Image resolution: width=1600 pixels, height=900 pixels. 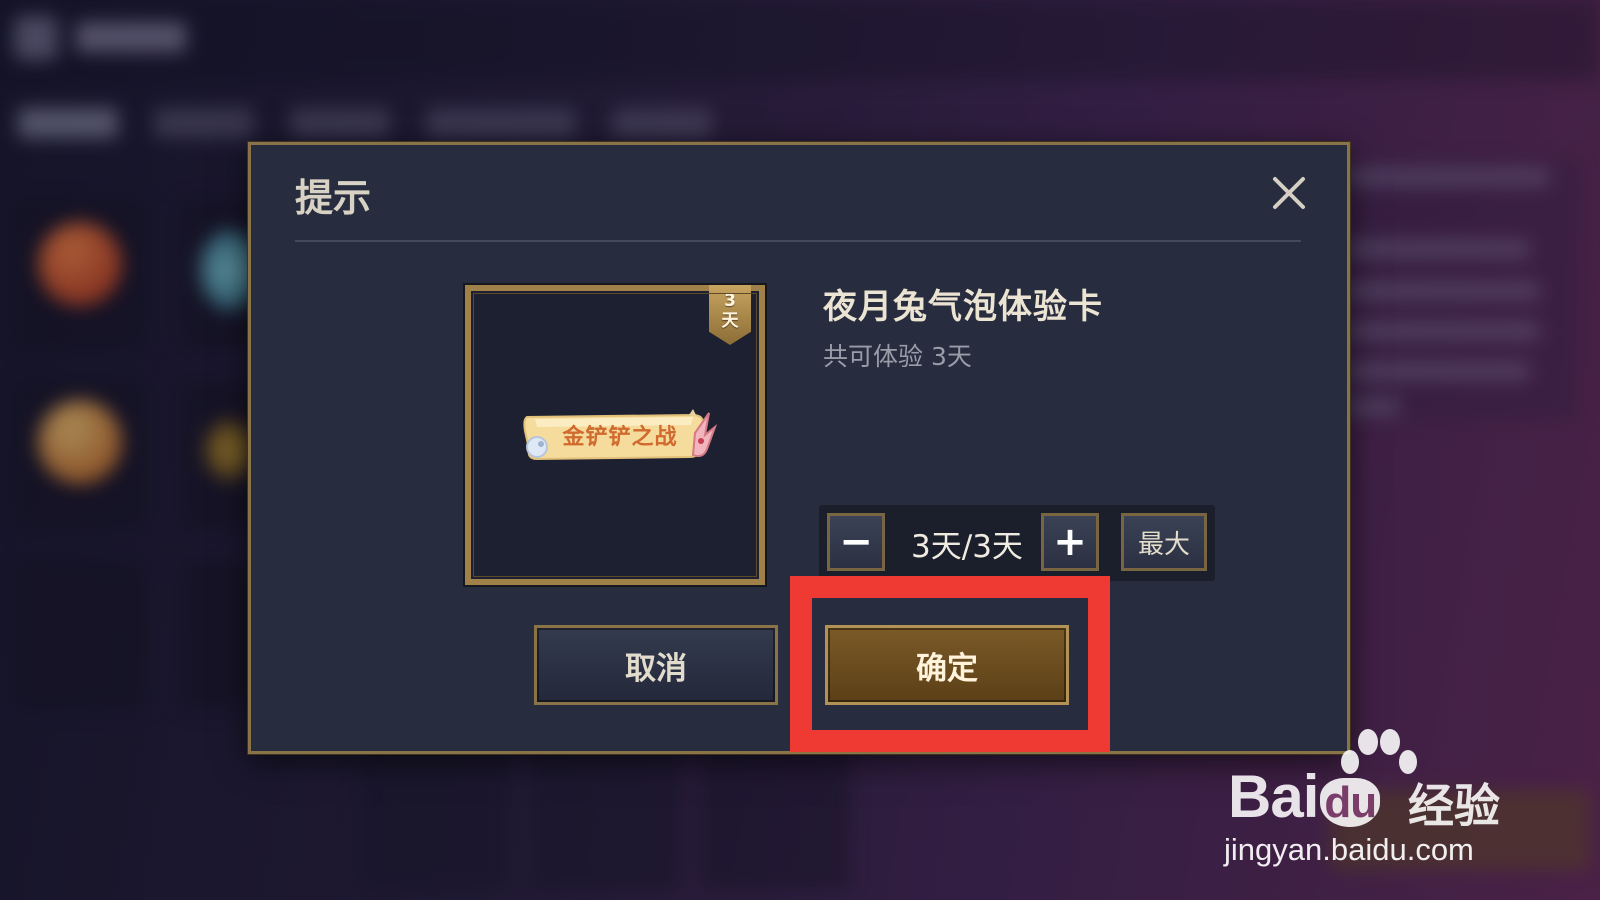 I want to click on cancel-button: 取消, so click(x=656, y=665).